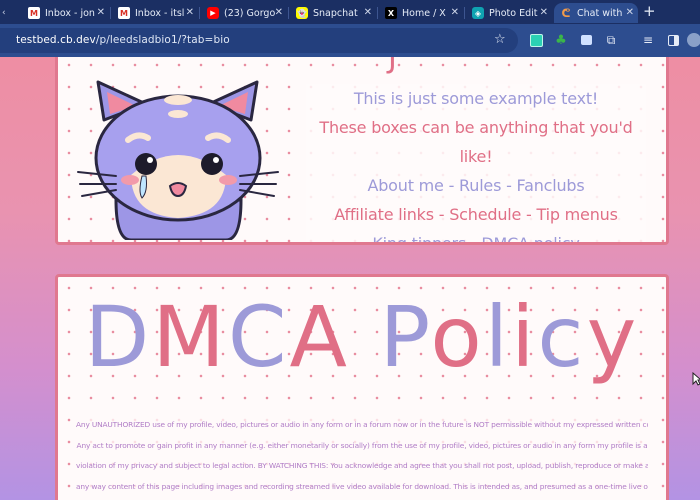 Image resolution: width=700 pixels, height=500 pixels. I want to click on tab-title: (23) Gorgo, so click(250, 13).